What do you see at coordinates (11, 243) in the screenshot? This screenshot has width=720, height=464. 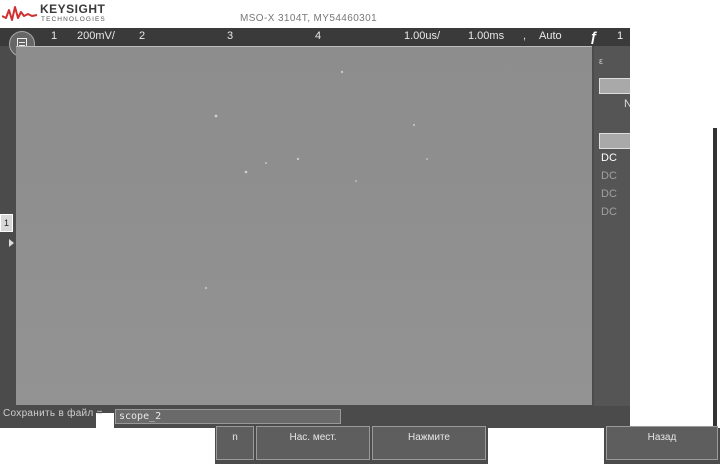 I see `trigger-level-marker` at bounding box center [11, 243].